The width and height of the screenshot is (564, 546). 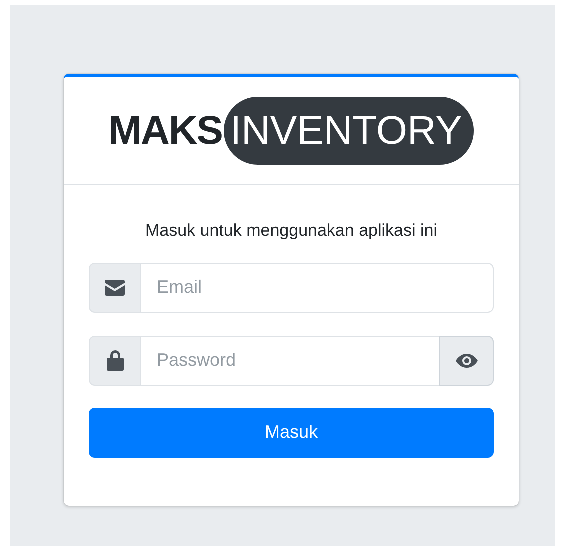 What do you see at coordinates (165, 131) in the screenshot?
I see `brand-text: MAKS` at bounding box center [165, 131].